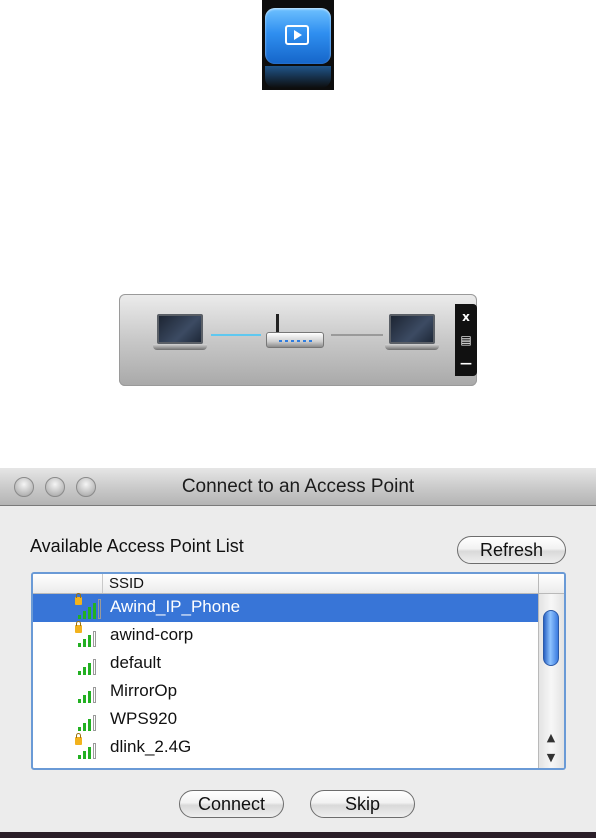  Describe the element at coordinates (285, 692) in the screenshot. I see `table-row: MirrorOp` at that location.